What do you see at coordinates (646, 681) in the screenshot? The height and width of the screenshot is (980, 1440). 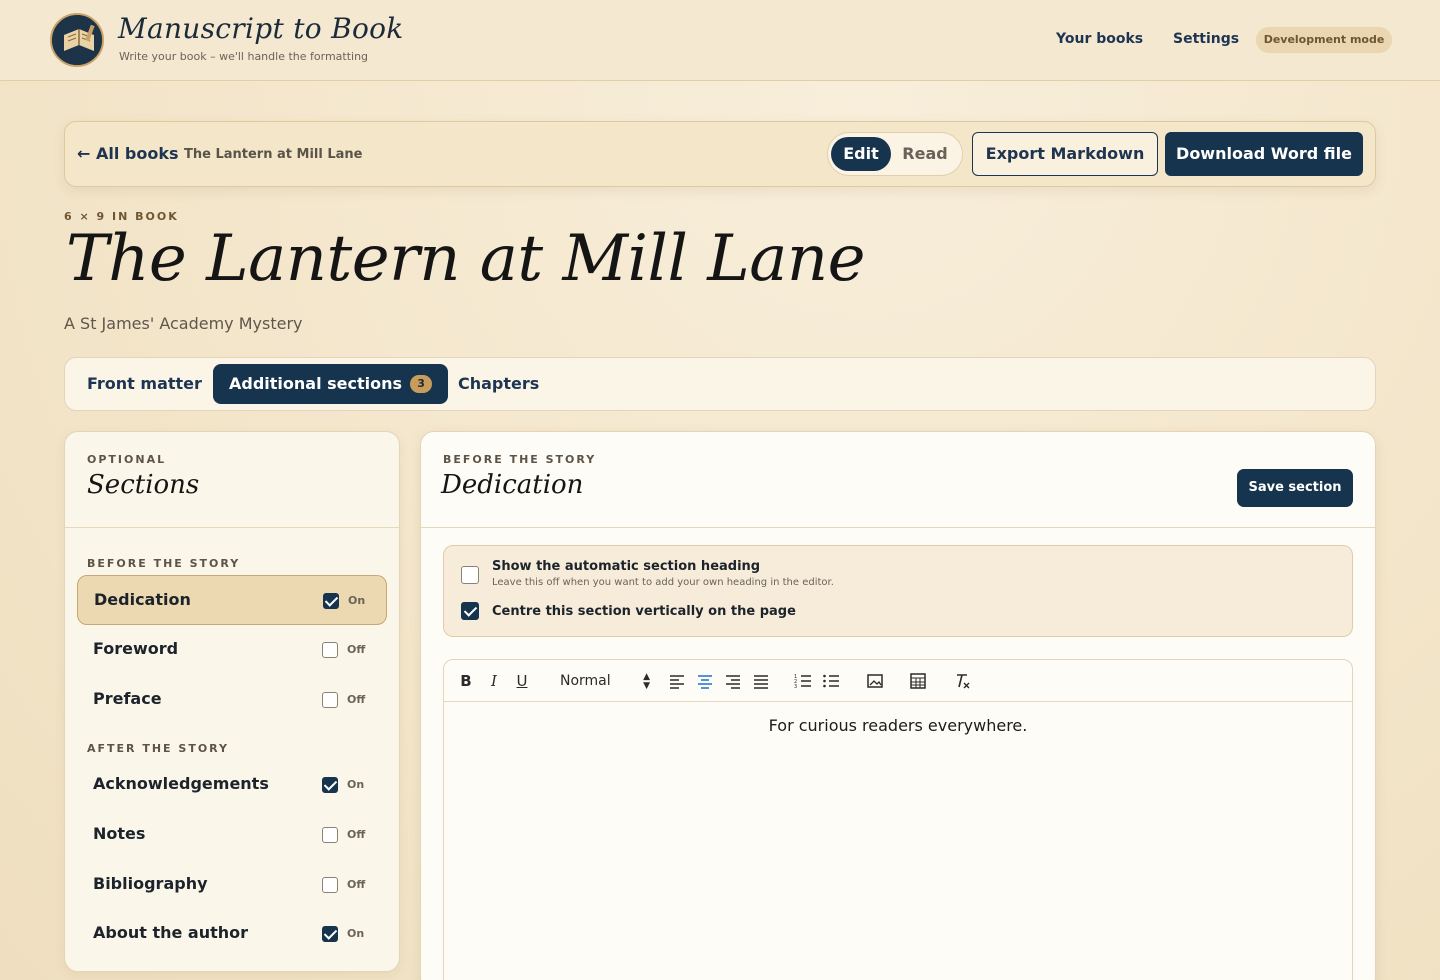 I see `select-arrows-icon: ▲ ▼` at bounding box center [646, 681].